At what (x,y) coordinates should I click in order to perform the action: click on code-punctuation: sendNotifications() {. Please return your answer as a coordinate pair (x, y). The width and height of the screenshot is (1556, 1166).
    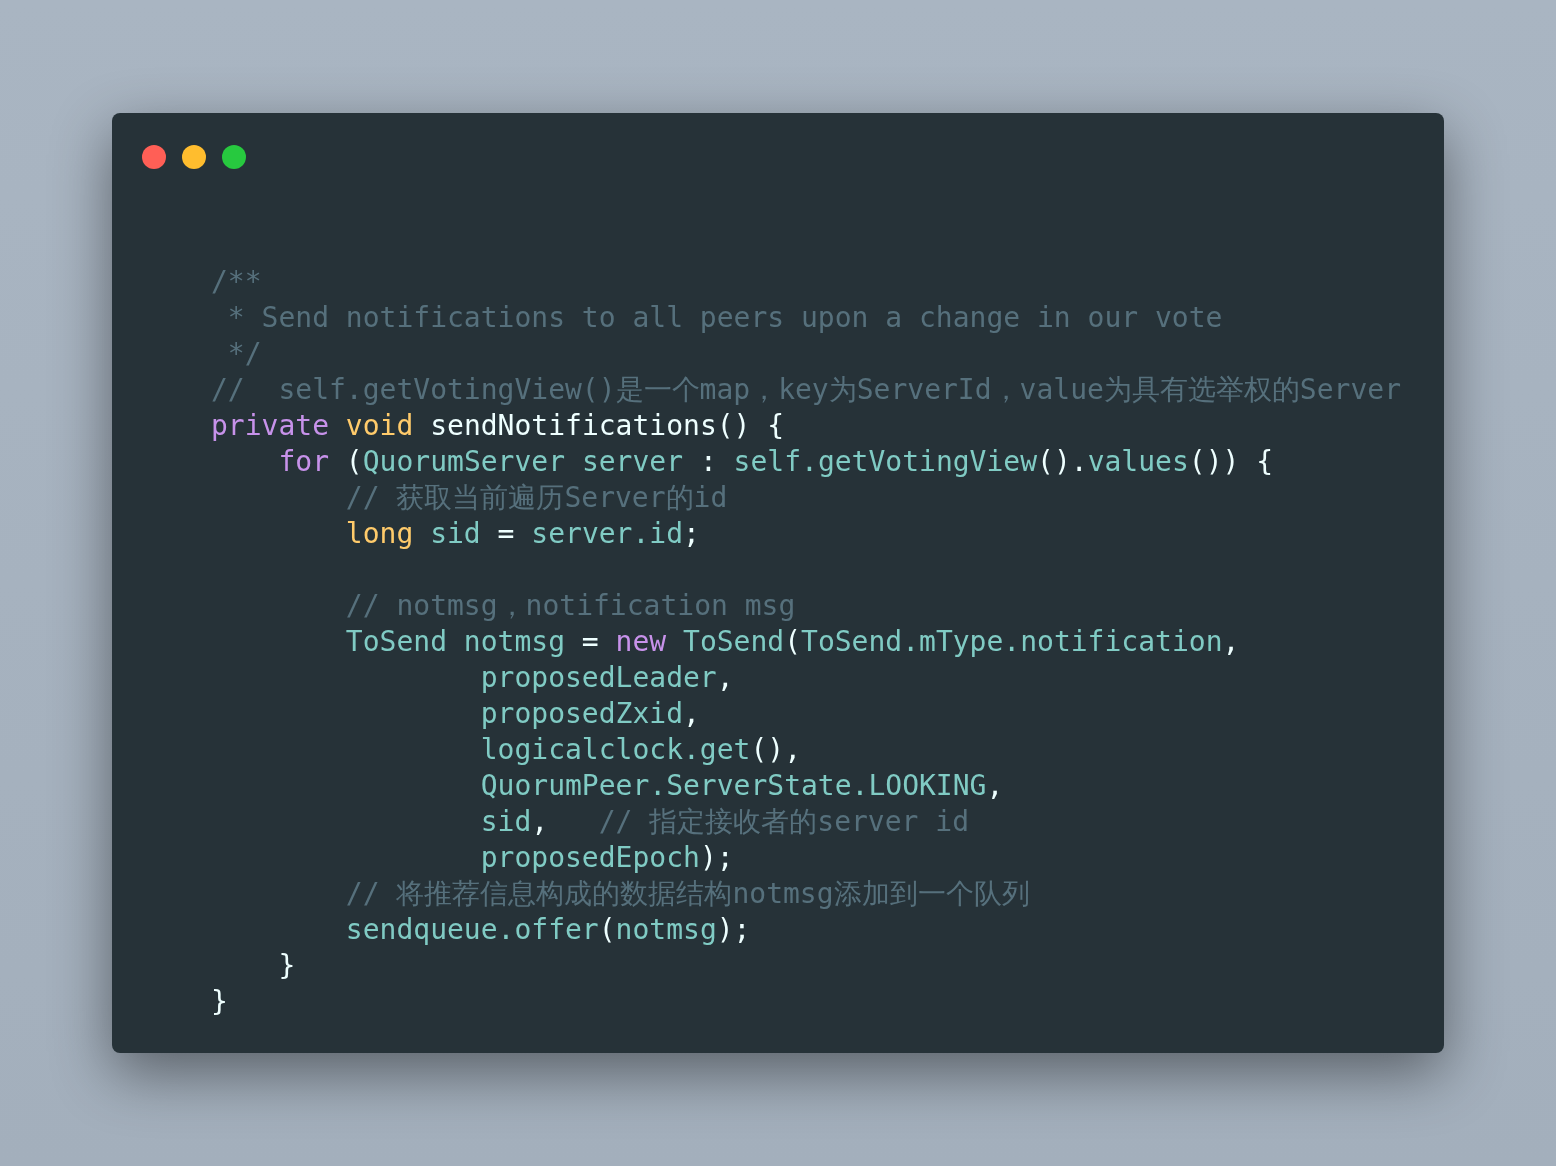
    Looking at the image, I should click on (607, 426).